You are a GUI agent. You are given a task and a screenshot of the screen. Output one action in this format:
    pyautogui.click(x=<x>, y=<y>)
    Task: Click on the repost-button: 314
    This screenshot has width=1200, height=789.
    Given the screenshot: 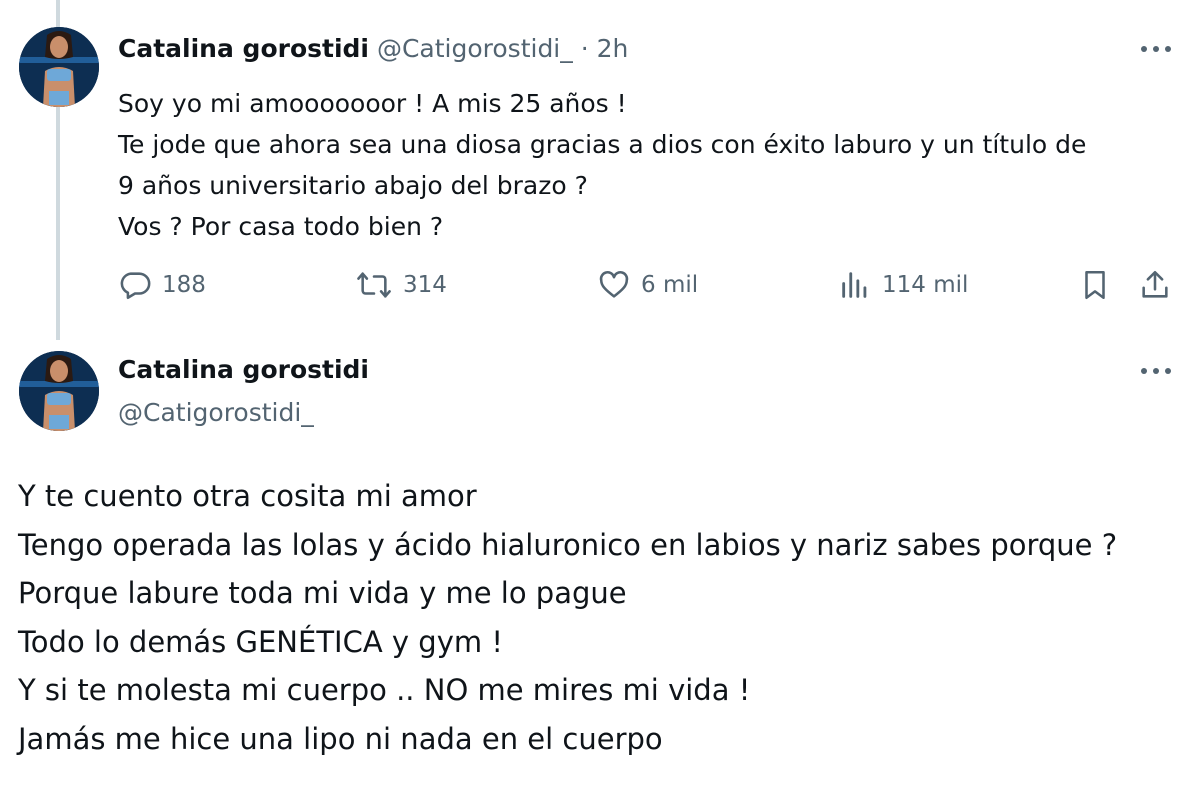 What is the action you would take?
    pyautogui.click(x=401, y=285)
    